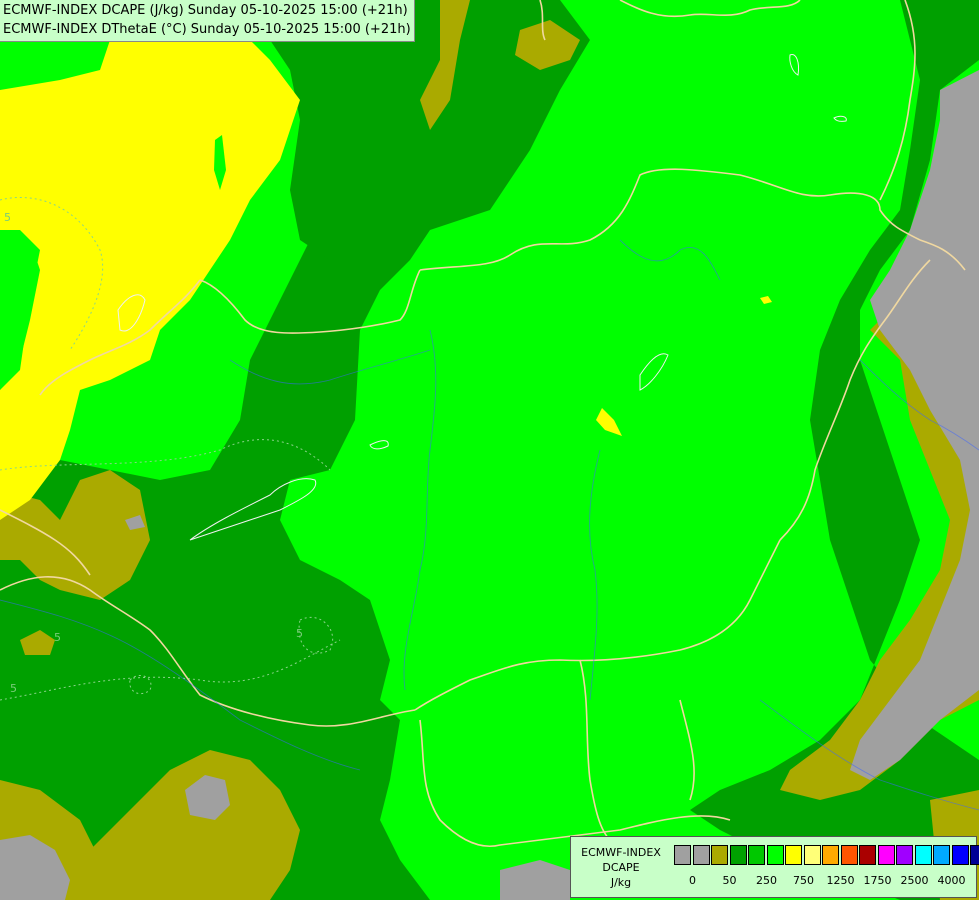  Describe the element at coordinates (692, 880) in the screenshot. I see `legend-tick-label: 0` at that location.